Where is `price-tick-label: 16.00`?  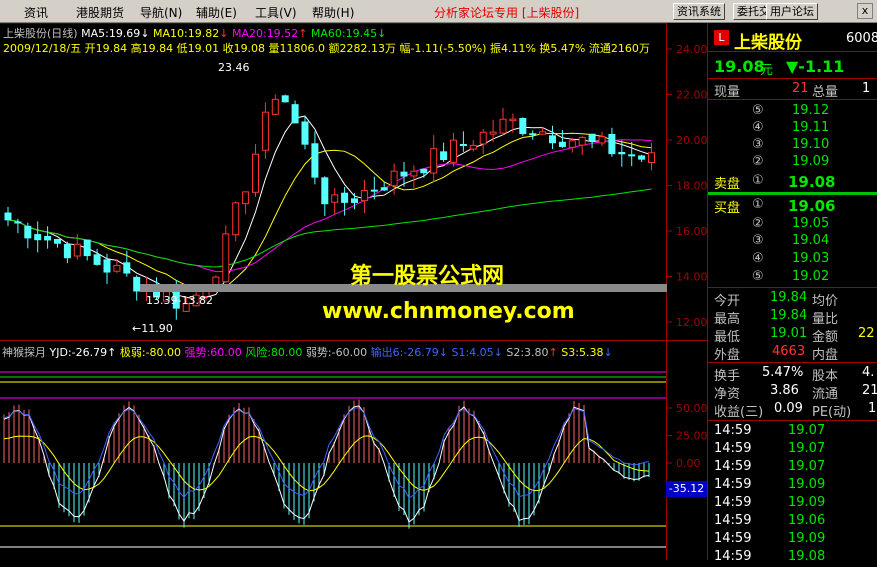
price-tick-label: 16.00 is located at coordinates (691, 231).